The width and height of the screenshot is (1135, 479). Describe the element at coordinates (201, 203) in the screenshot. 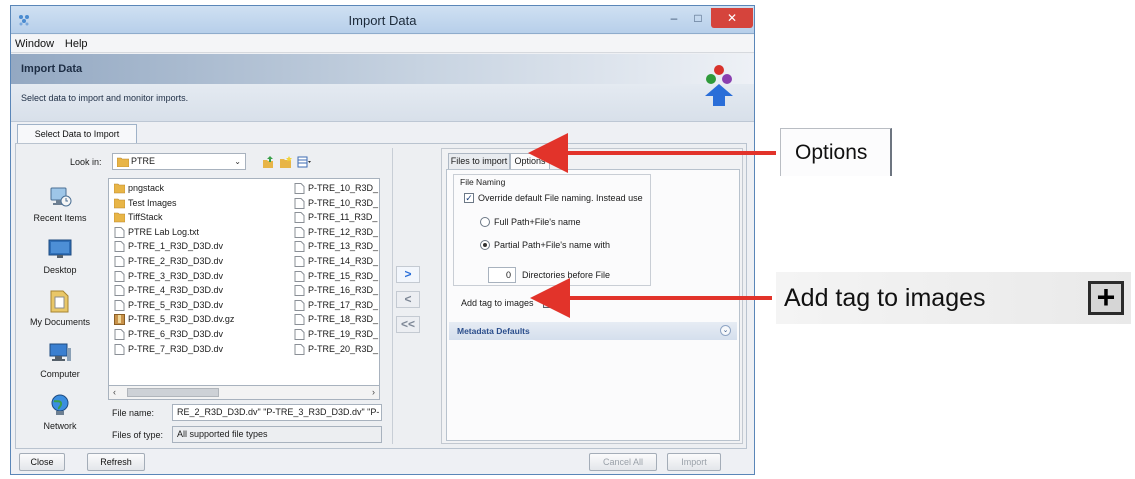

I see `file-list-item: Test Images` at that location.